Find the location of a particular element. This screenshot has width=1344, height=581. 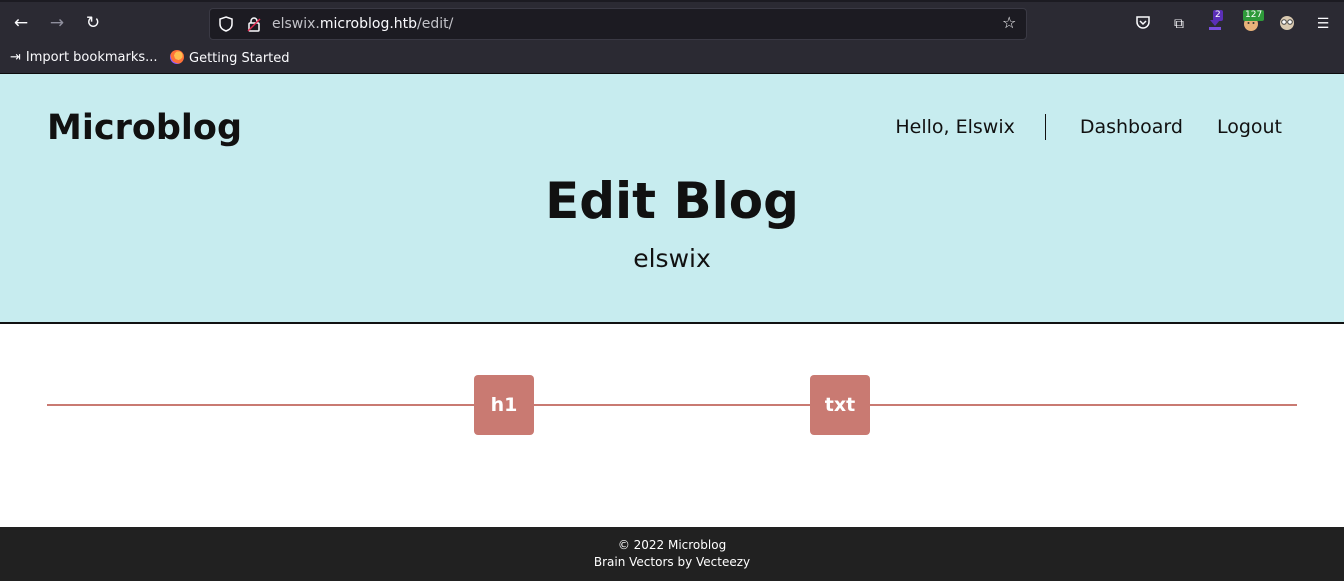

import-icon: ⇥ is located at coordinates (15, 57).